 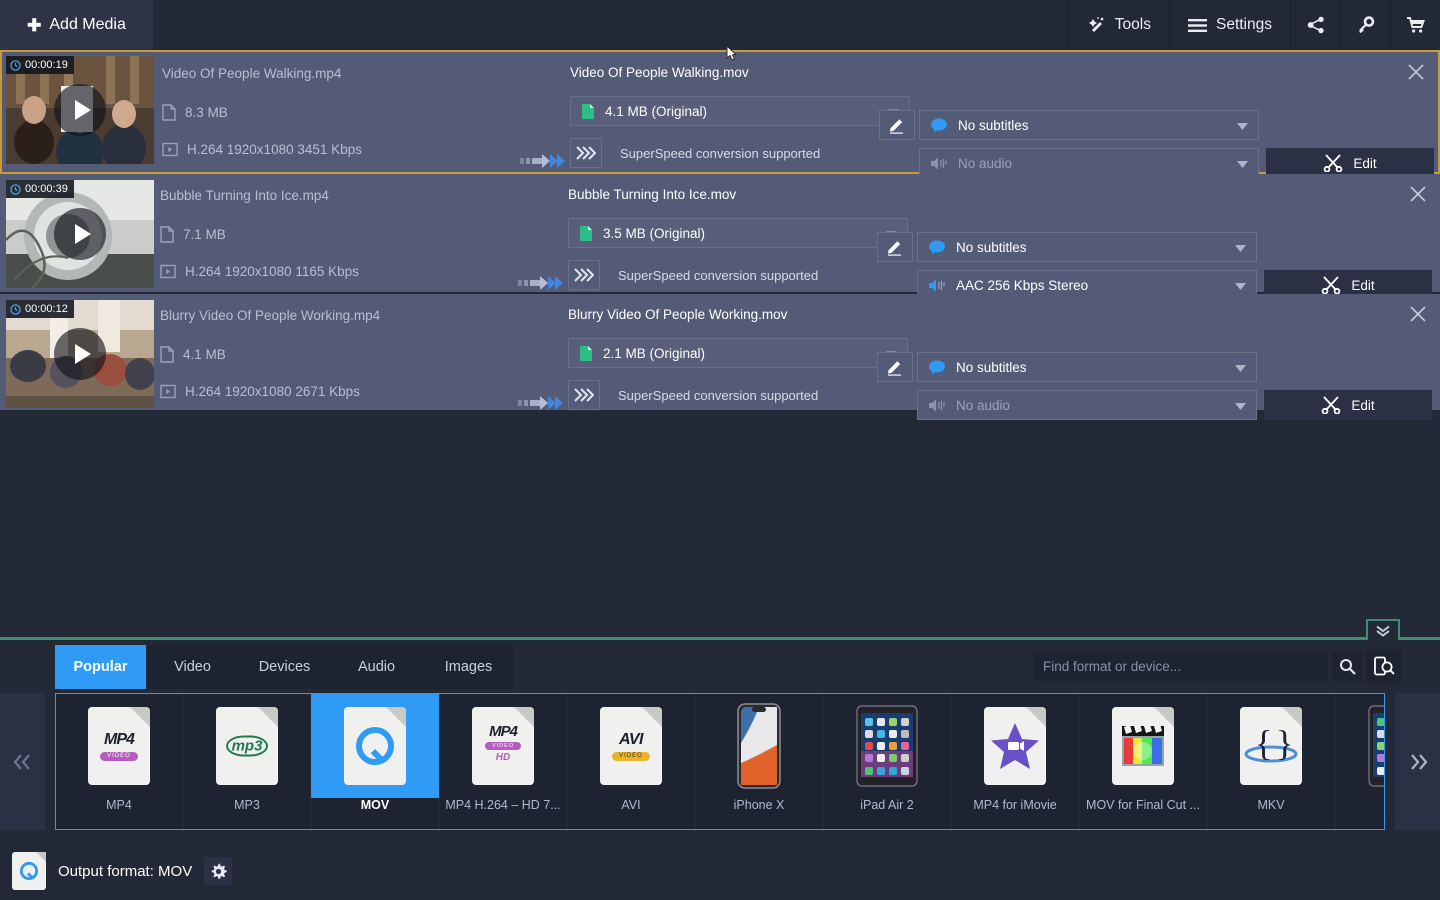 What do you see at coordinates (46, 65) in the screenshot?
I see `duration-text: 00:00:19` at bounding box center [46, 65].